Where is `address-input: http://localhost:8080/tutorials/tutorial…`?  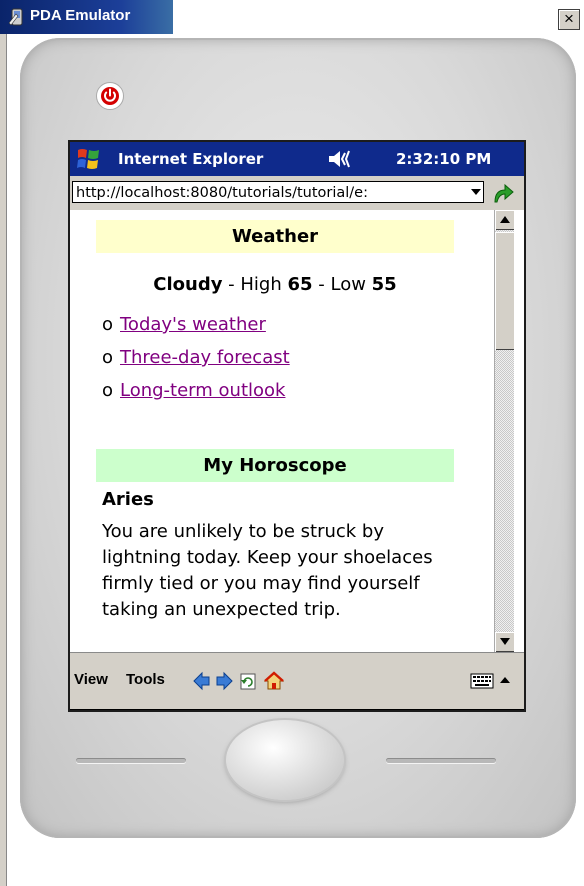 address-input: http://localhost:8080/tutorials/tutorial… is located at coordinates (278, 192).